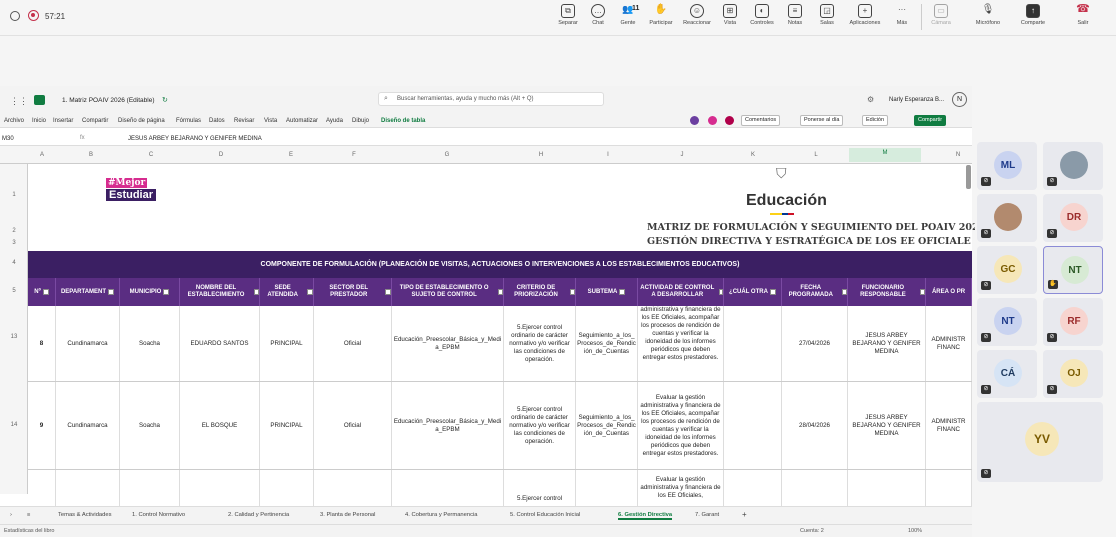 Image resolution: width=1116 pixels, height=537 pixels. I want to click on header-cell: MUNICIPIO, so click(150, 292).